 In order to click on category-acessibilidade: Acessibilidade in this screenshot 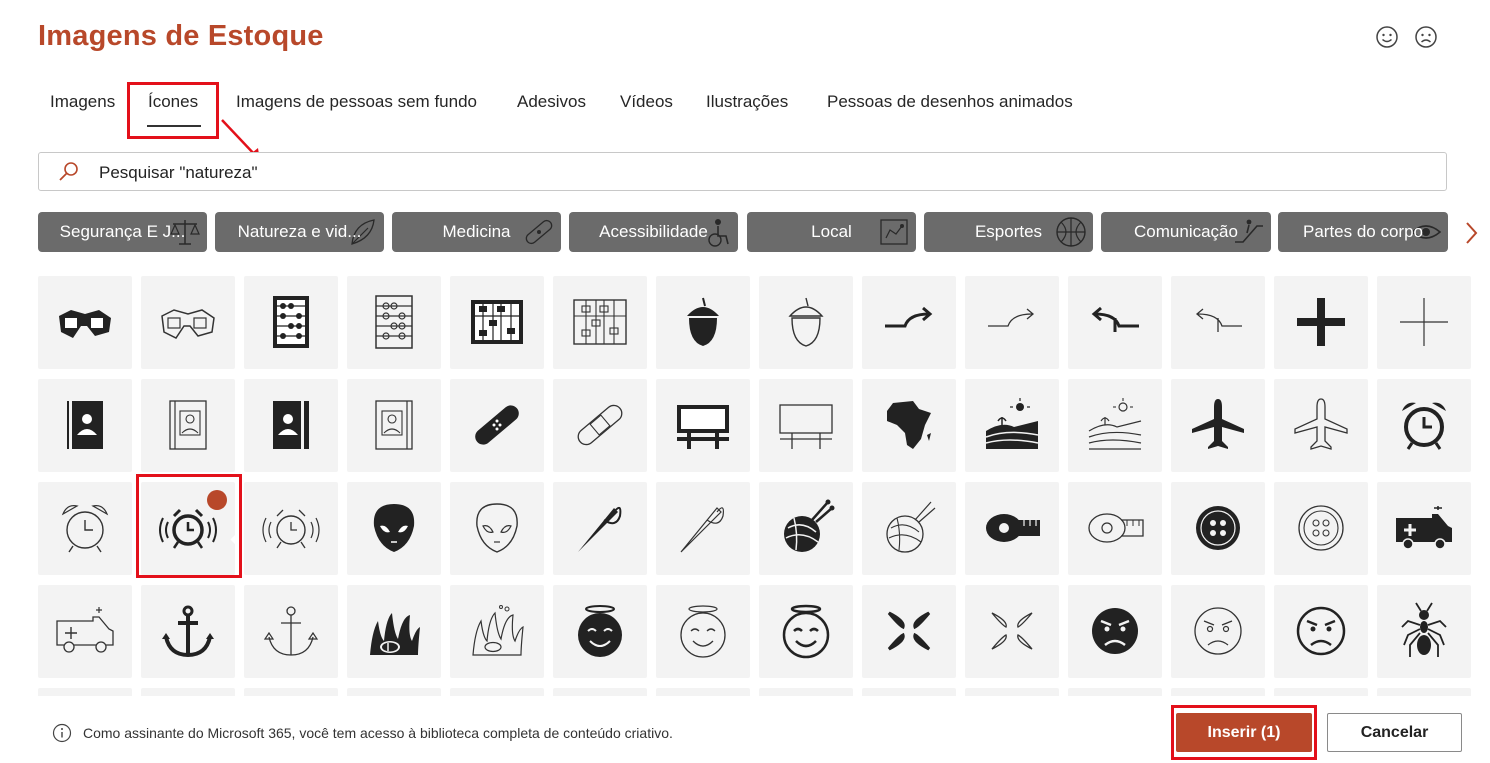, I will do `click(653, 232)`.